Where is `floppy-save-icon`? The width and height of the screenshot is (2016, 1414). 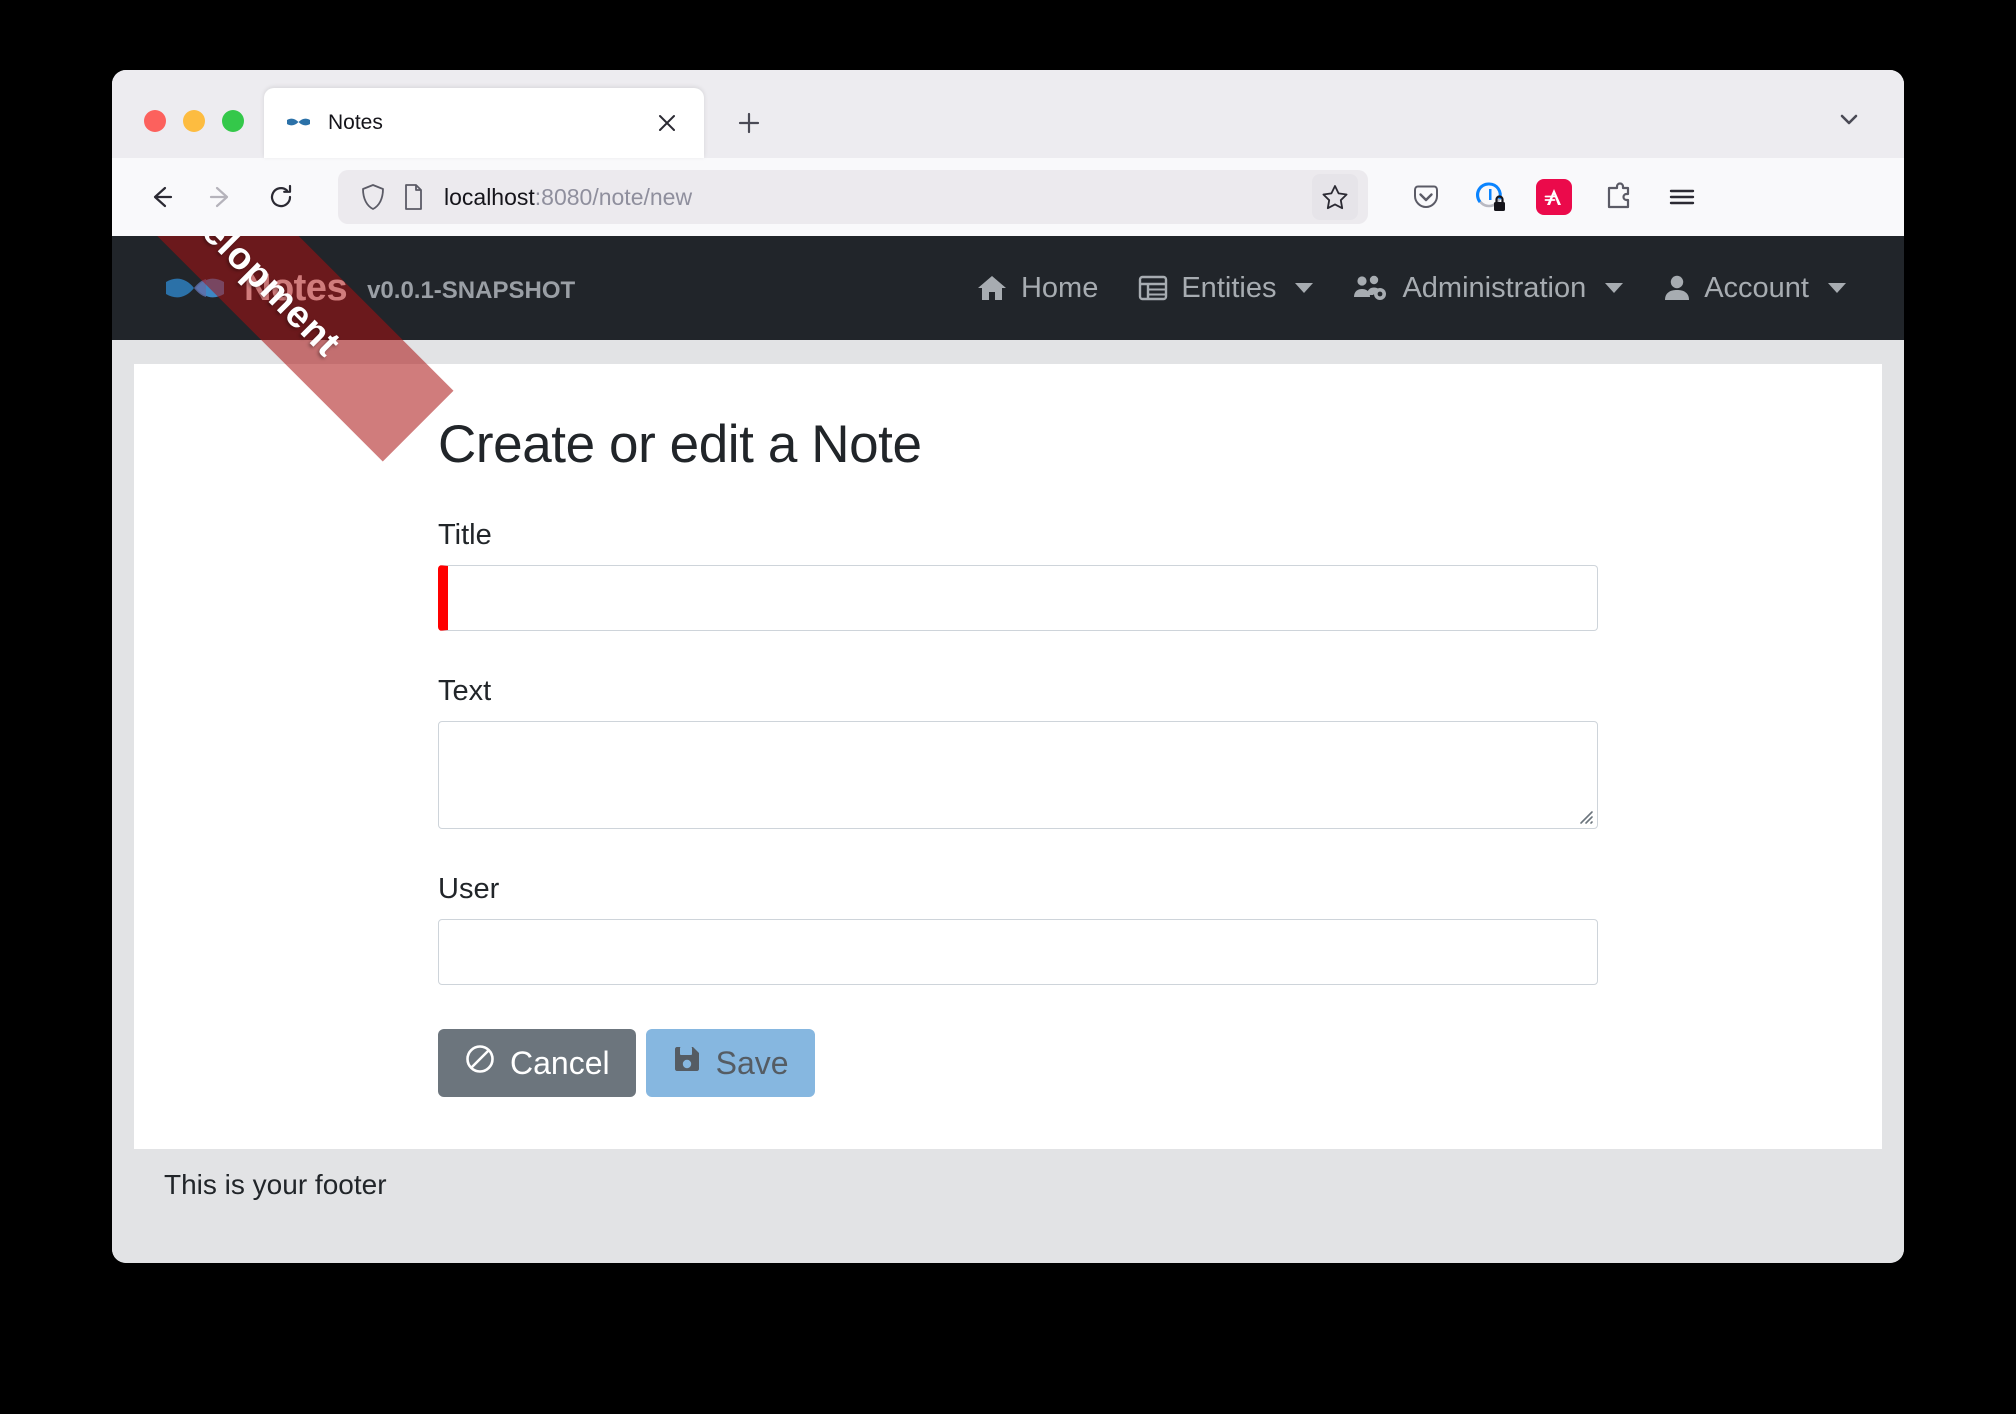
floppy-save-icon is located at coordinates (687, 1063).